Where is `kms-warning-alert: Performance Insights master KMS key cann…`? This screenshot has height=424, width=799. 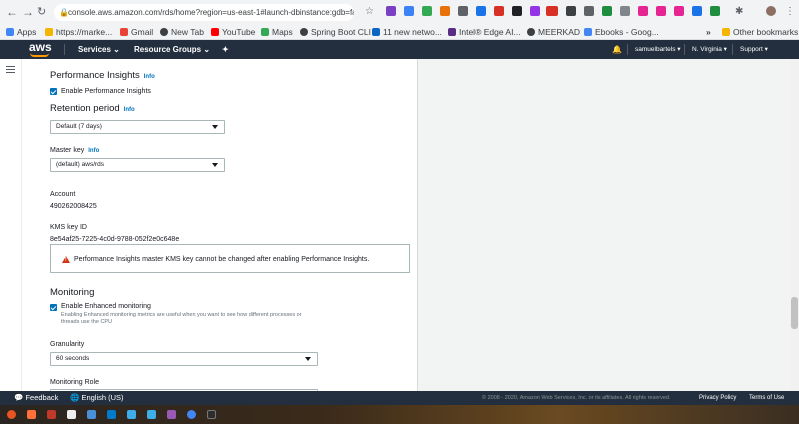 kms-warning-alert: Performance Insights master KMS key cann… is located at coordinates (230, 258).